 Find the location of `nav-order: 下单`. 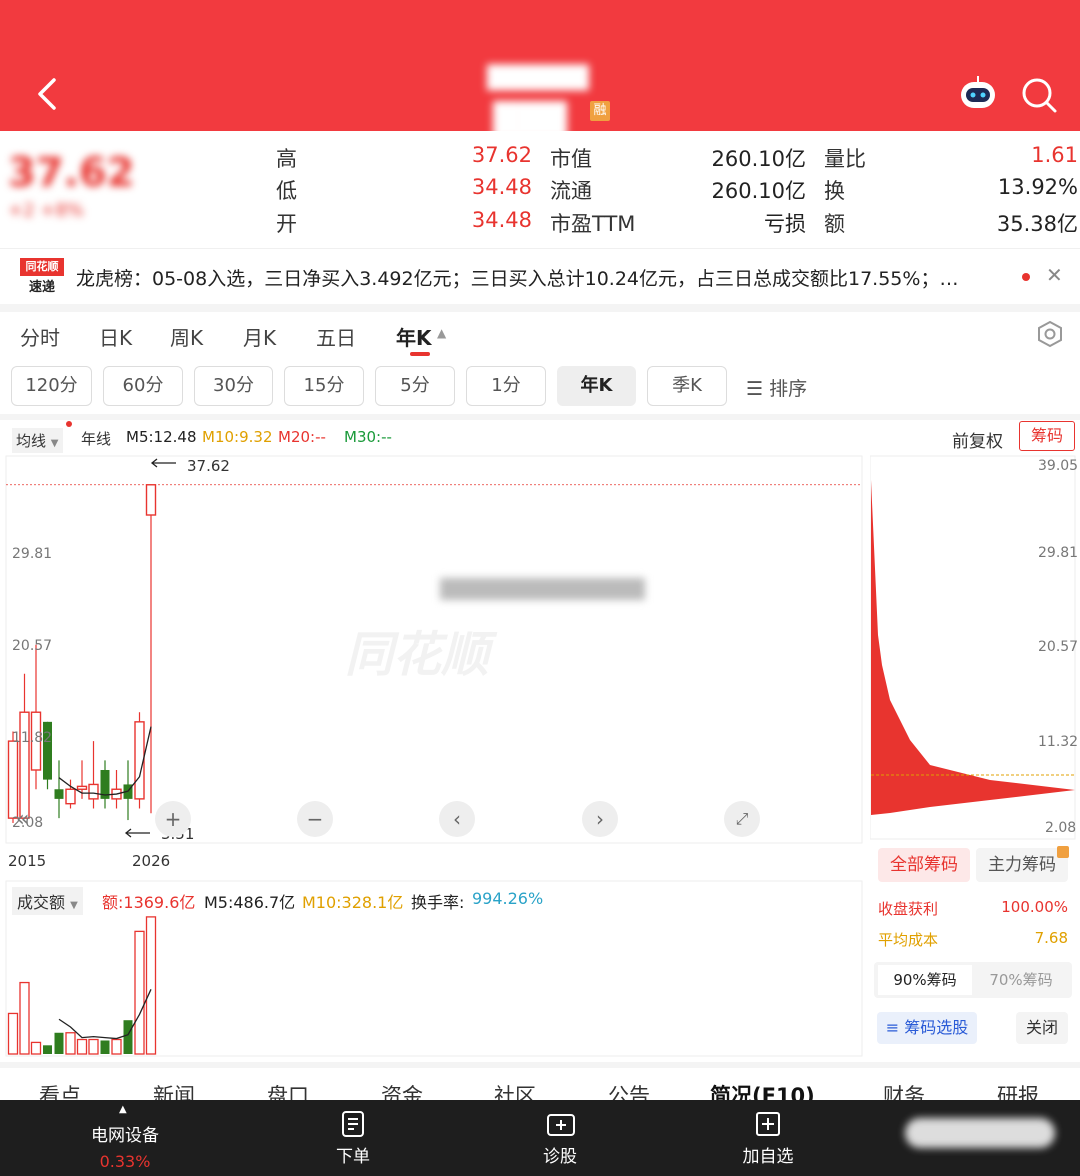

nav-order: 下单 is located at coordinates (353, 1154).